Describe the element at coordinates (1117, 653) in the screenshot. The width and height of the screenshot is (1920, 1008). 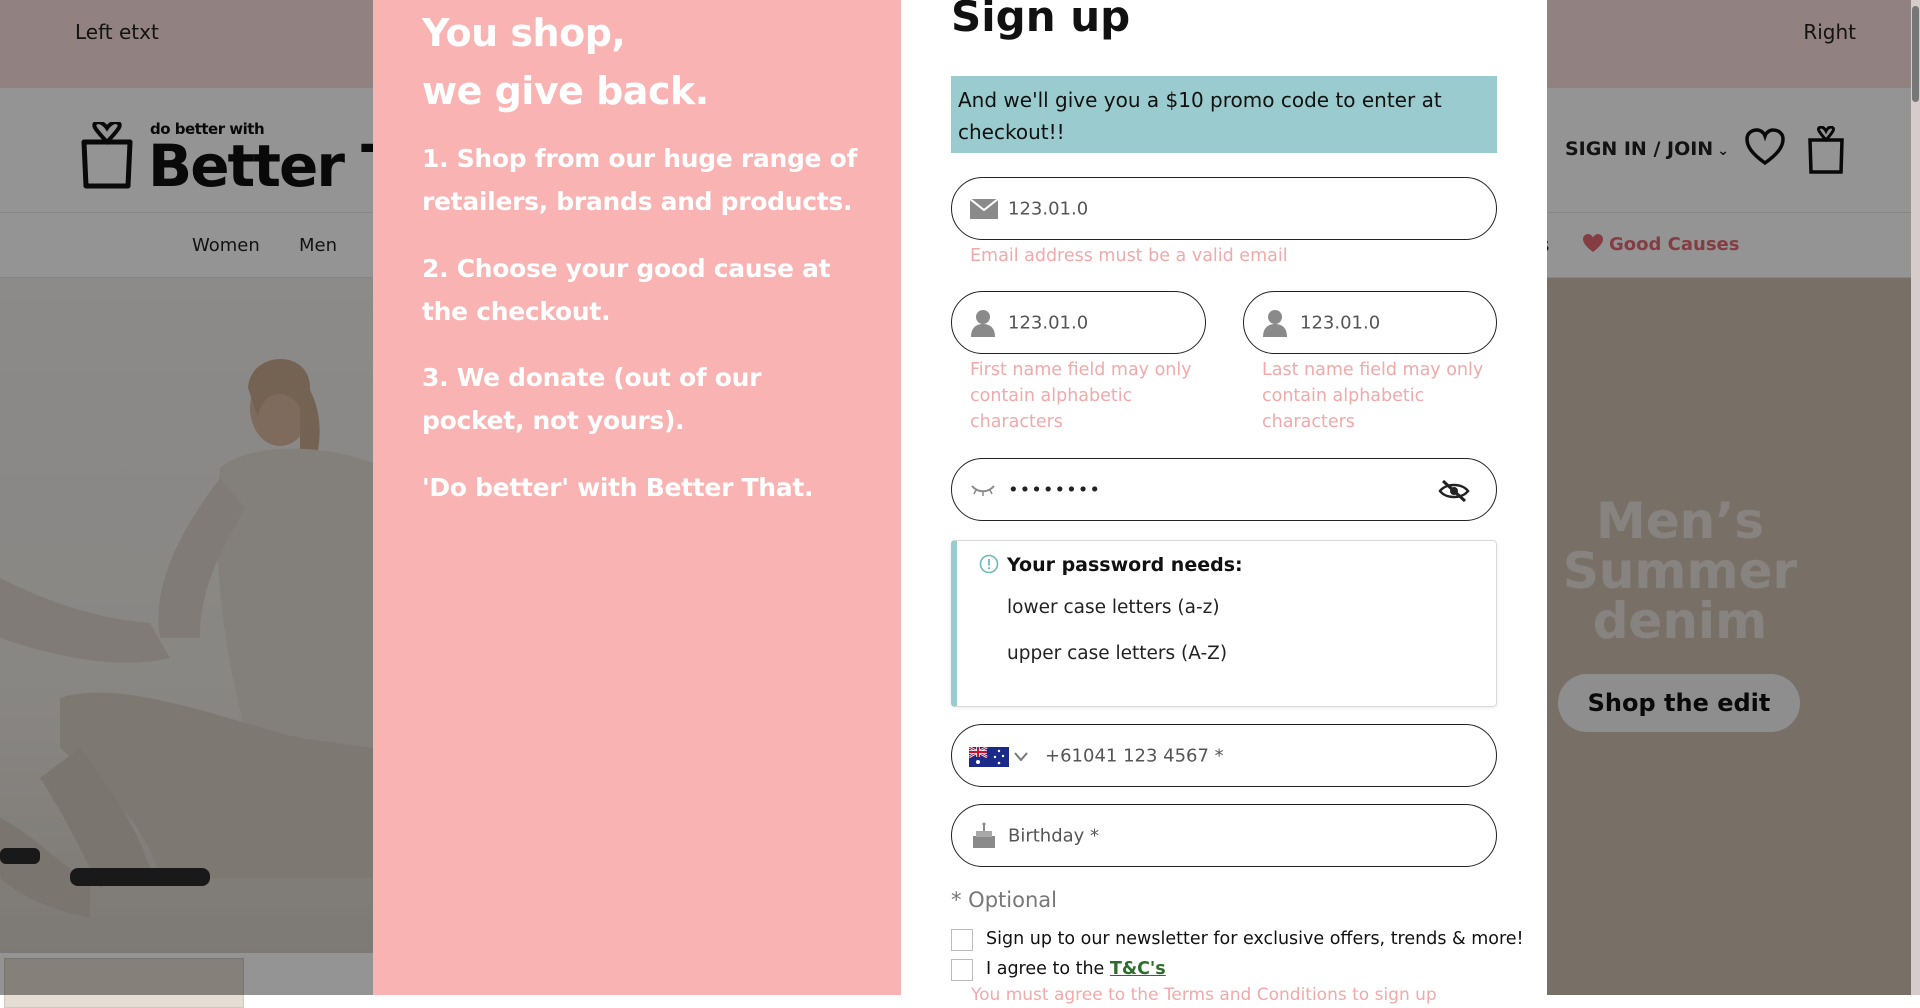
I see `requirement-uppercase: upper case letters (A-Z)` at that location.